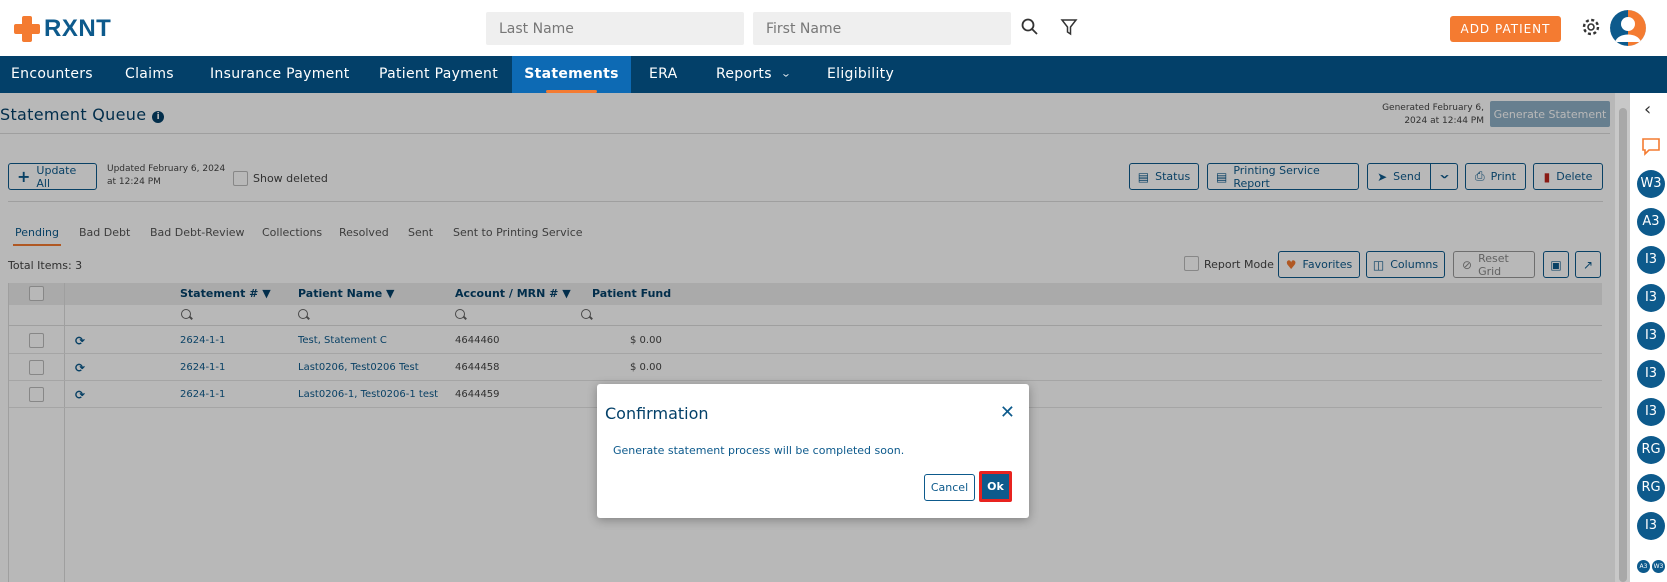 This screenshot has width=1667, height=582. I want to click on cancel-button: Cancel, so click(949, 487).